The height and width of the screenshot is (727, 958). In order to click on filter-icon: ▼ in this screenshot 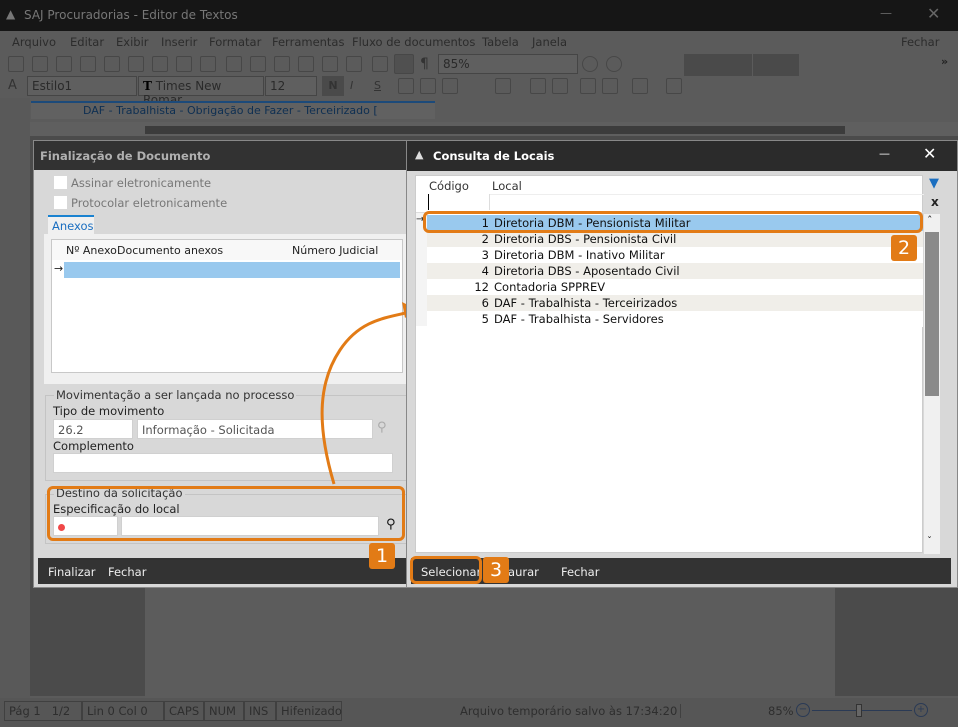, I will do `click(934, 183)`.